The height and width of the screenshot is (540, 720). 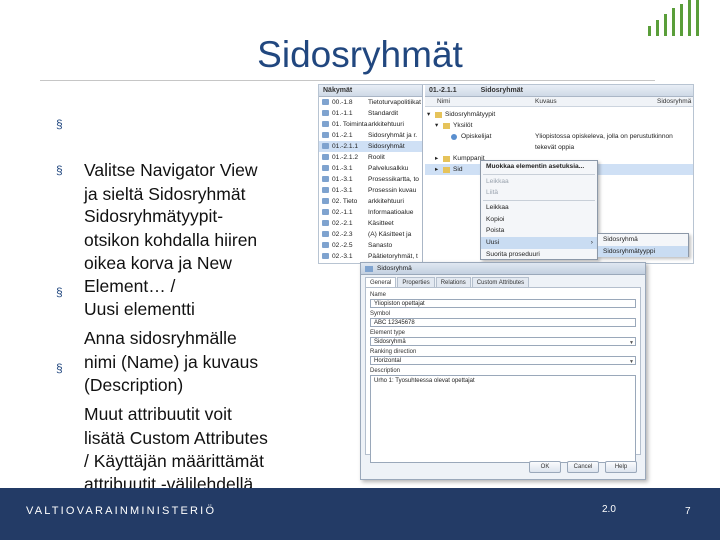 I want to click on navigator-item: 02.-2.5 Sanasto, so click(x=370, y=245).